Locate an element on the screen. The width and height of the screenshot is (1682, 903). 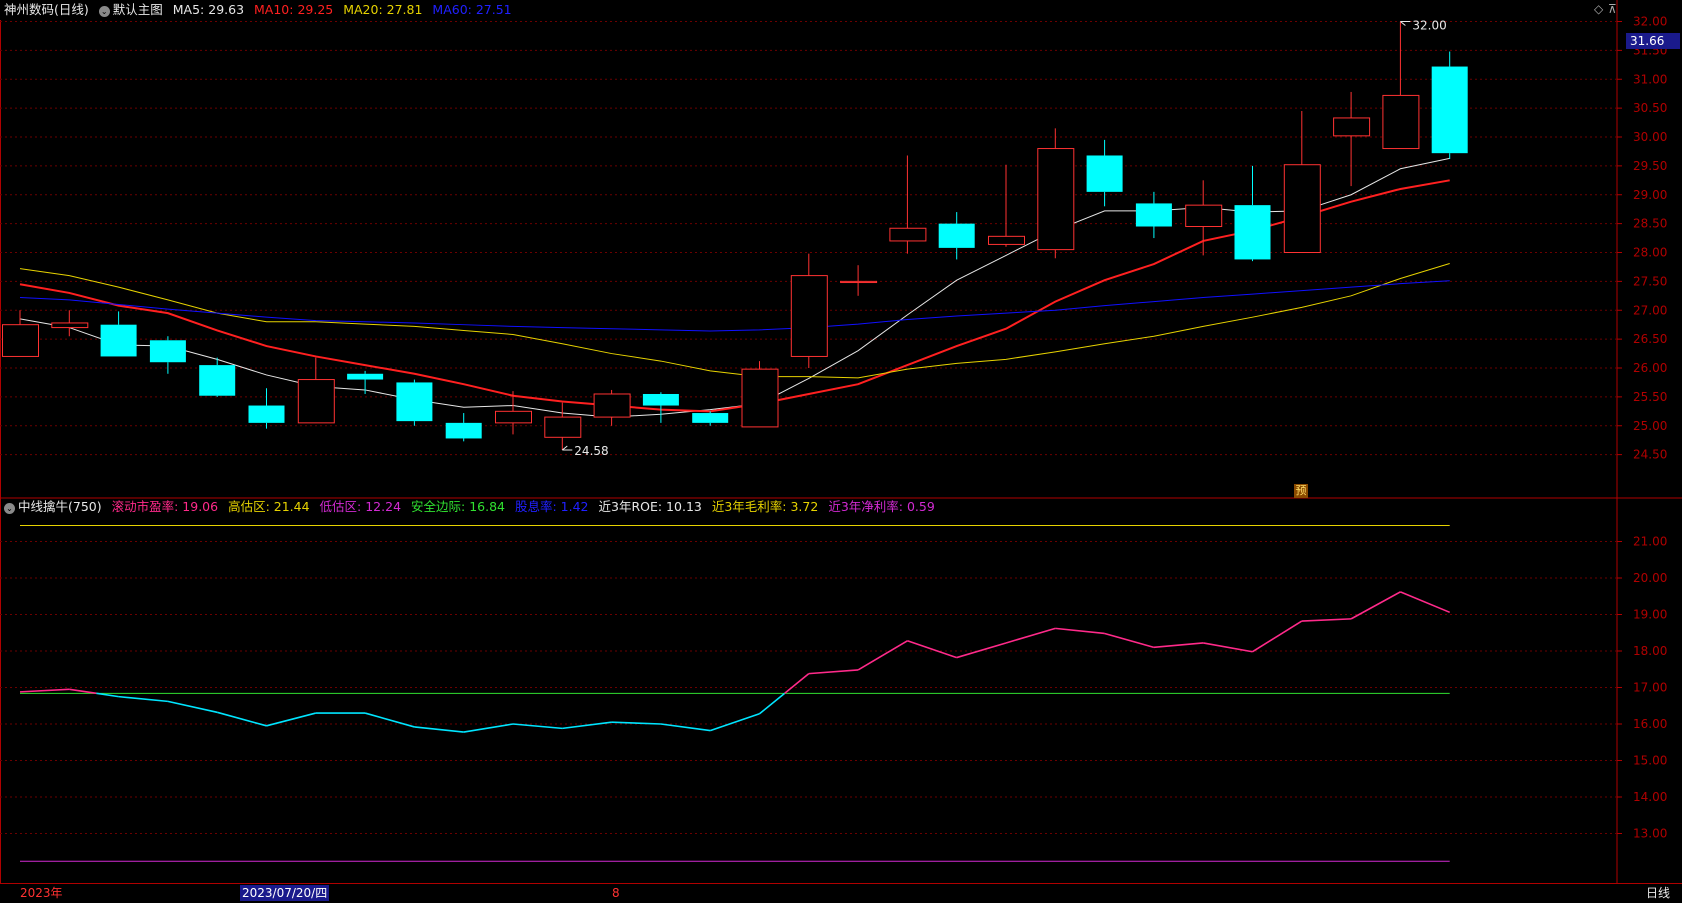
indicator-tick-label: 13.00 is located at coordinates (1650, 834).